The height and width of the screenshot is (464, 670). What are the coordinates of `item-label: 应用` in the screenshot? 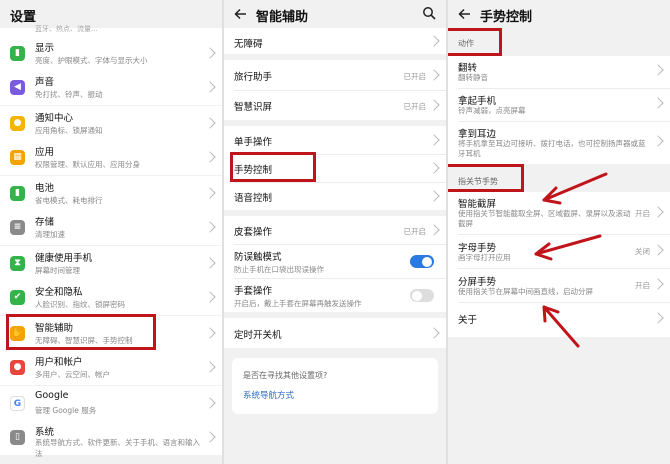 It's located at (45, 152).